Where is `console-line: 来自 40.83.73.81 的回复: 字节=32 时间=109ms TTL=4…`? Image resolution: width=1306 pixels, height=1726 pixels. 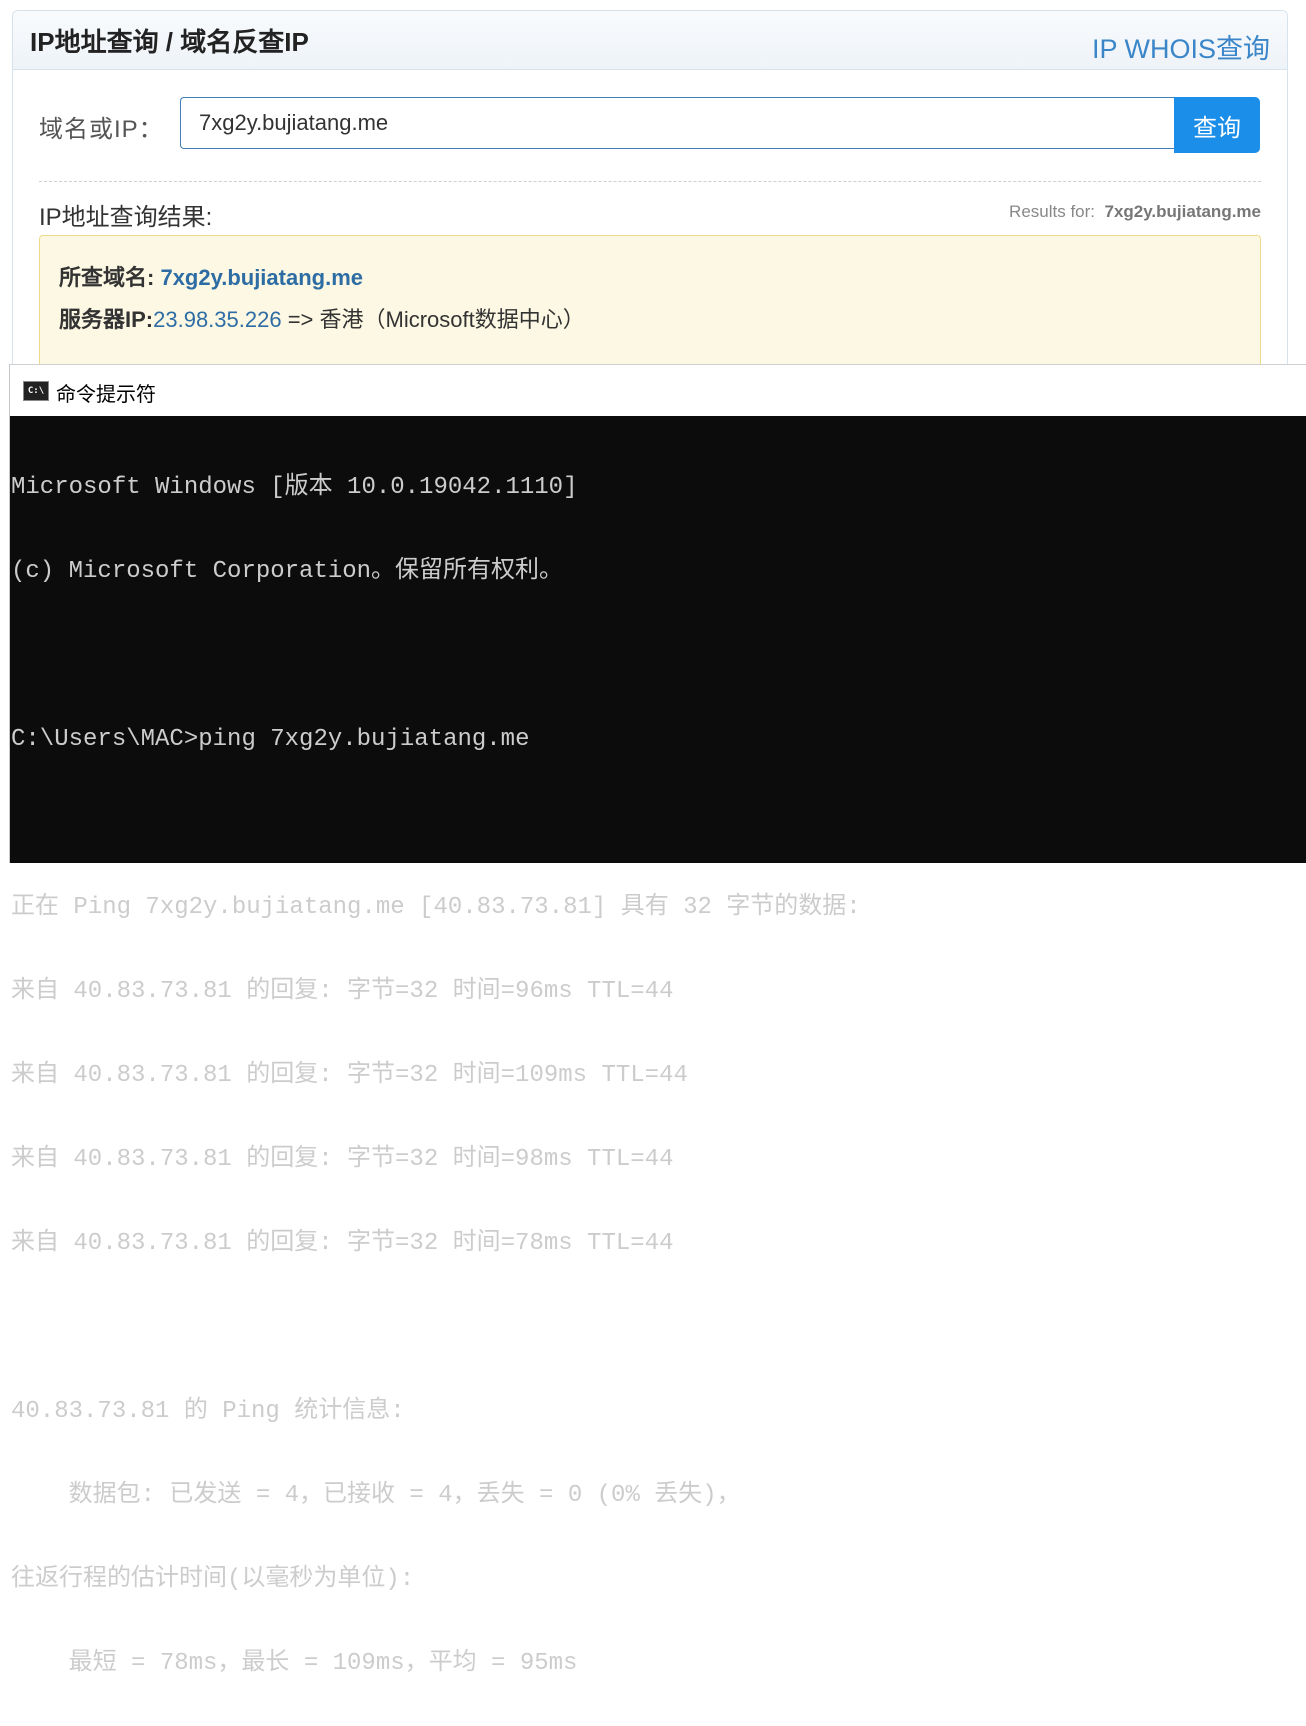 console-line: 来自 40.83.73.81 的回复: 字节=32 时间=109ms TTL=4… is located at coordinates (349, 1075).